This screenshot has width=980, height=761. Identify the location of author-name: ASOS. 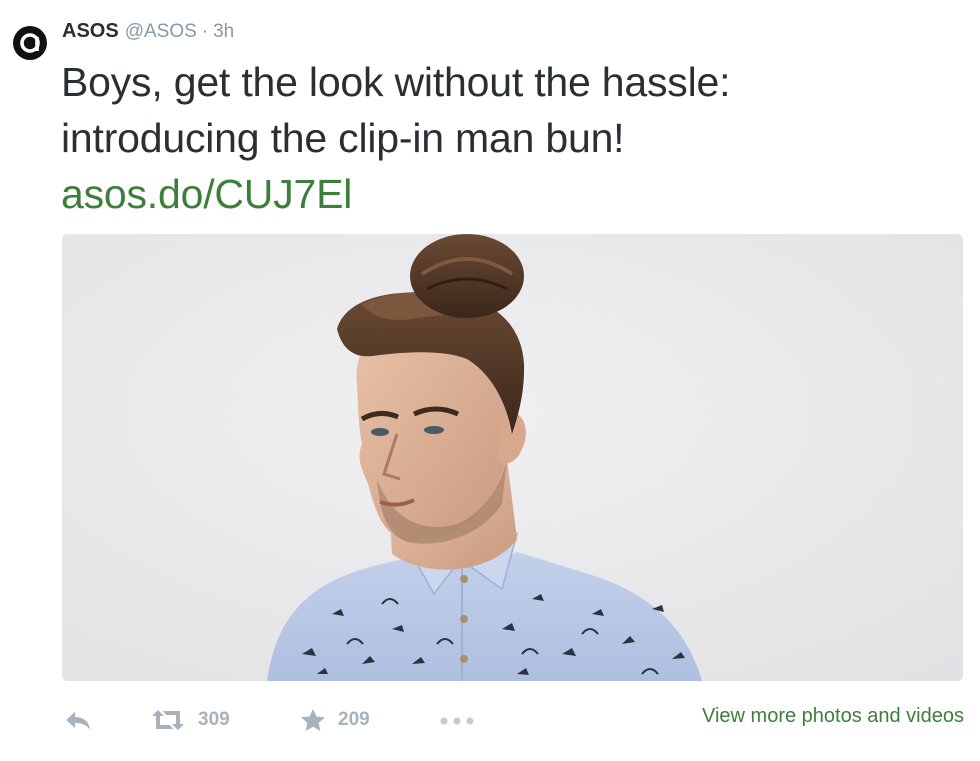
(90, 31).